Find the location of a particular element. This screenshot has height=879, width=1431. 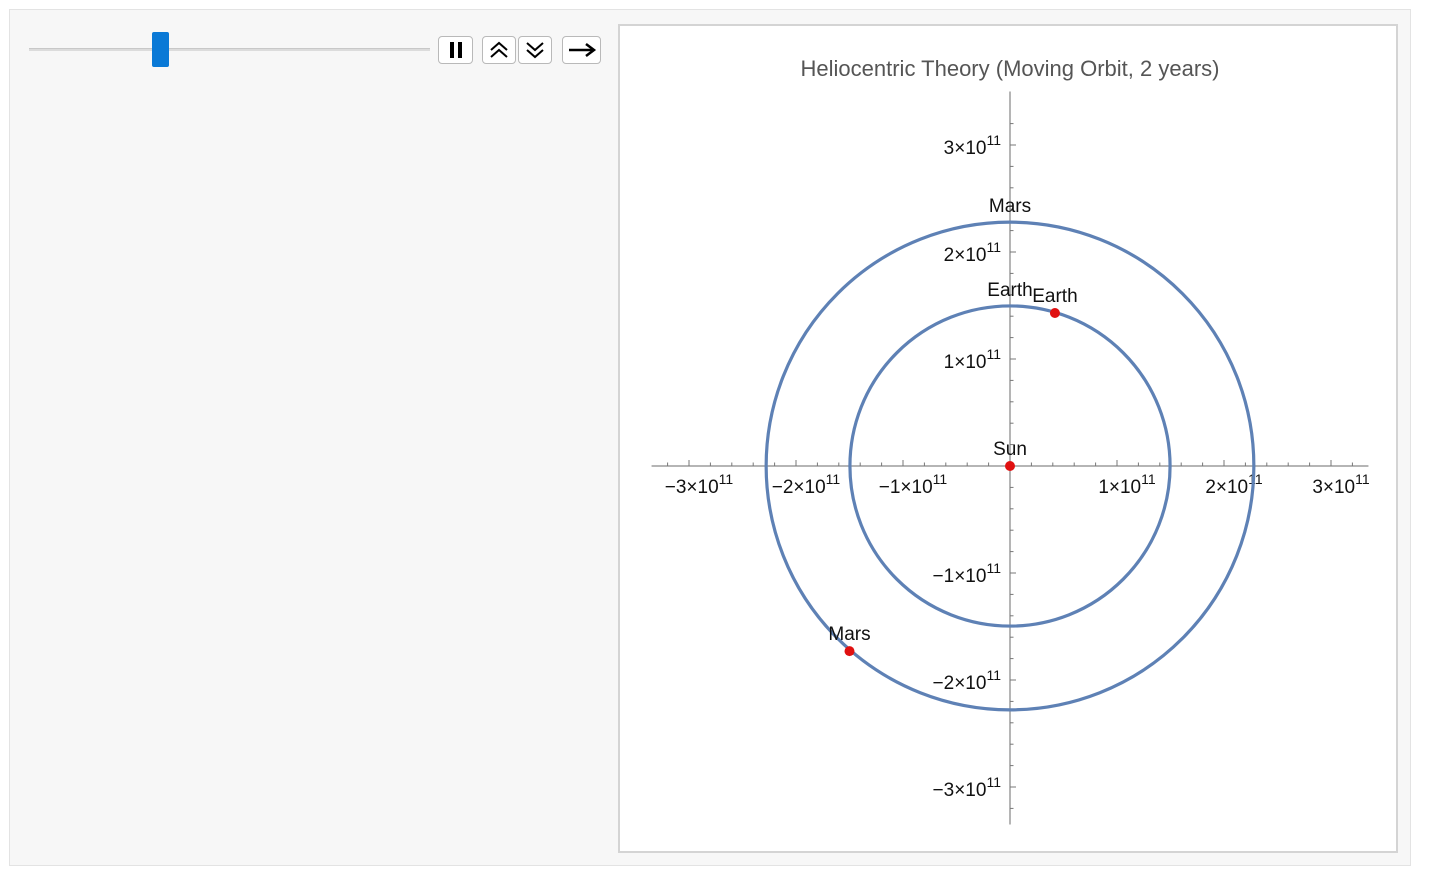

y-tick-label: −3×1011 is located at coordinates (967, 787).